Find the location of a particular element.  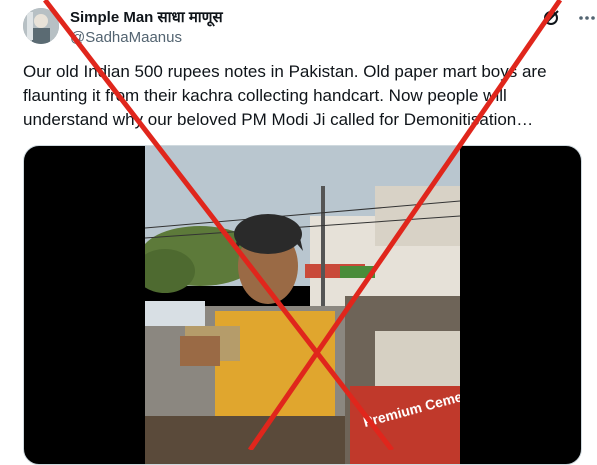

grok-icon is located at coordinates (551, 18).